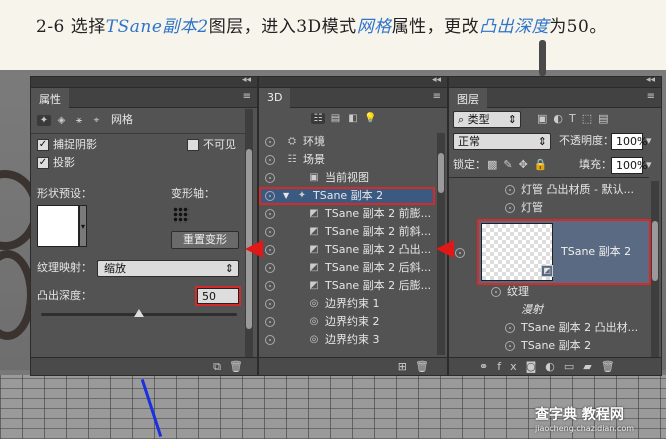  What do you see at coordinates (217, 367) in the screenshot?
I see `new-item-icon: ⧉` at bounding box center [217, 367].